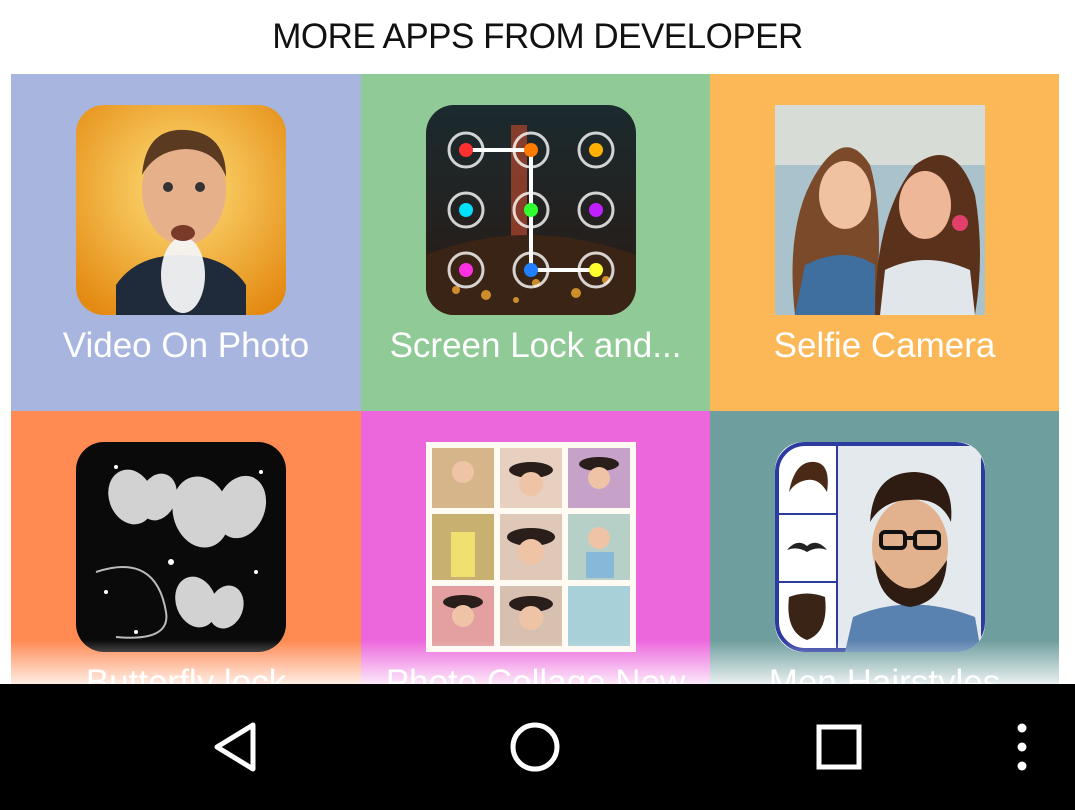  What do you see at coordinates (181, 210) in the screenshot?
I see `man-with-smoke-icon` at bounding box center [181, 210].